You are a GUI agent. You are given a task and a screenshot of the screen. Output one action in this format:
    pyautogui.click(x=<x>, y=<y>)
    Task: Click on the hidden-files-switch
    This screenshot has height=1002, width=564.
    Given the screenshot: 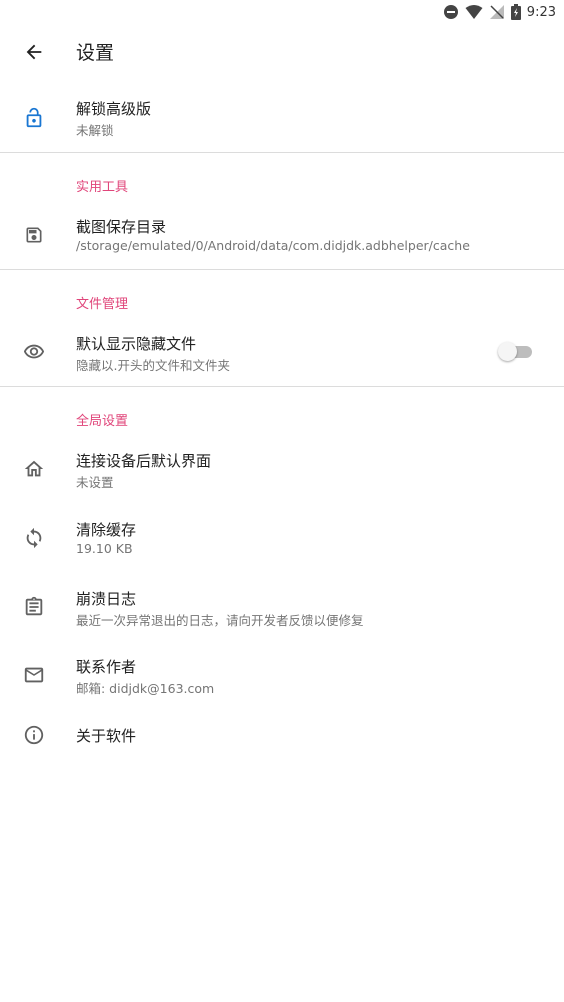 What is the action you would take?
    pyautogui.click(x=515, y=351)
    